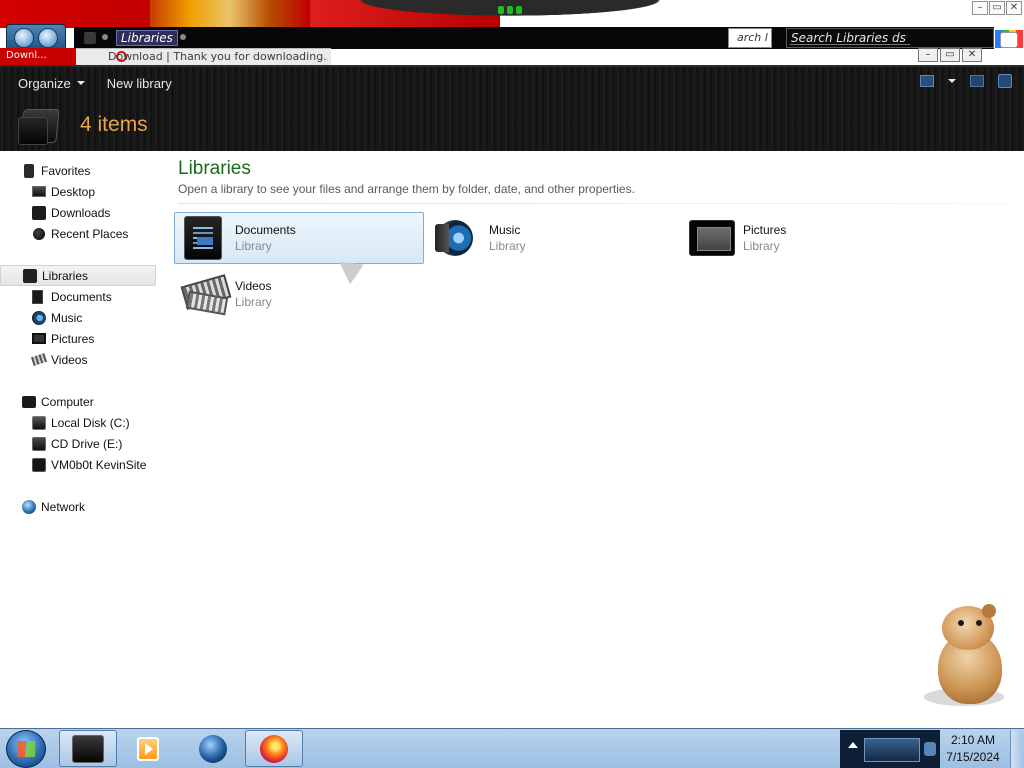 Image resolution: width=1024 pixels, height=768 pixels. What do you see at coordinates (265, 230) in the screenshot?
I see `library-name: Documents` at bounding box center [265, 230].